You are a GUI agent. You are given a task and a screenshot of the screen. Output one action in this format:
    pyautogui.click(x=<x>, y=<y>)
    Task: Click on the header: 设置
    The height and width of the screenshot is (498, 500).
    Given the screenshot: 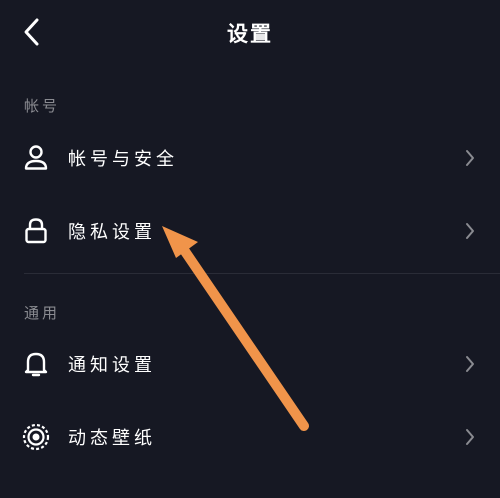 What is the action you would take?
    pyautogui.click(x=250, y=32)
    